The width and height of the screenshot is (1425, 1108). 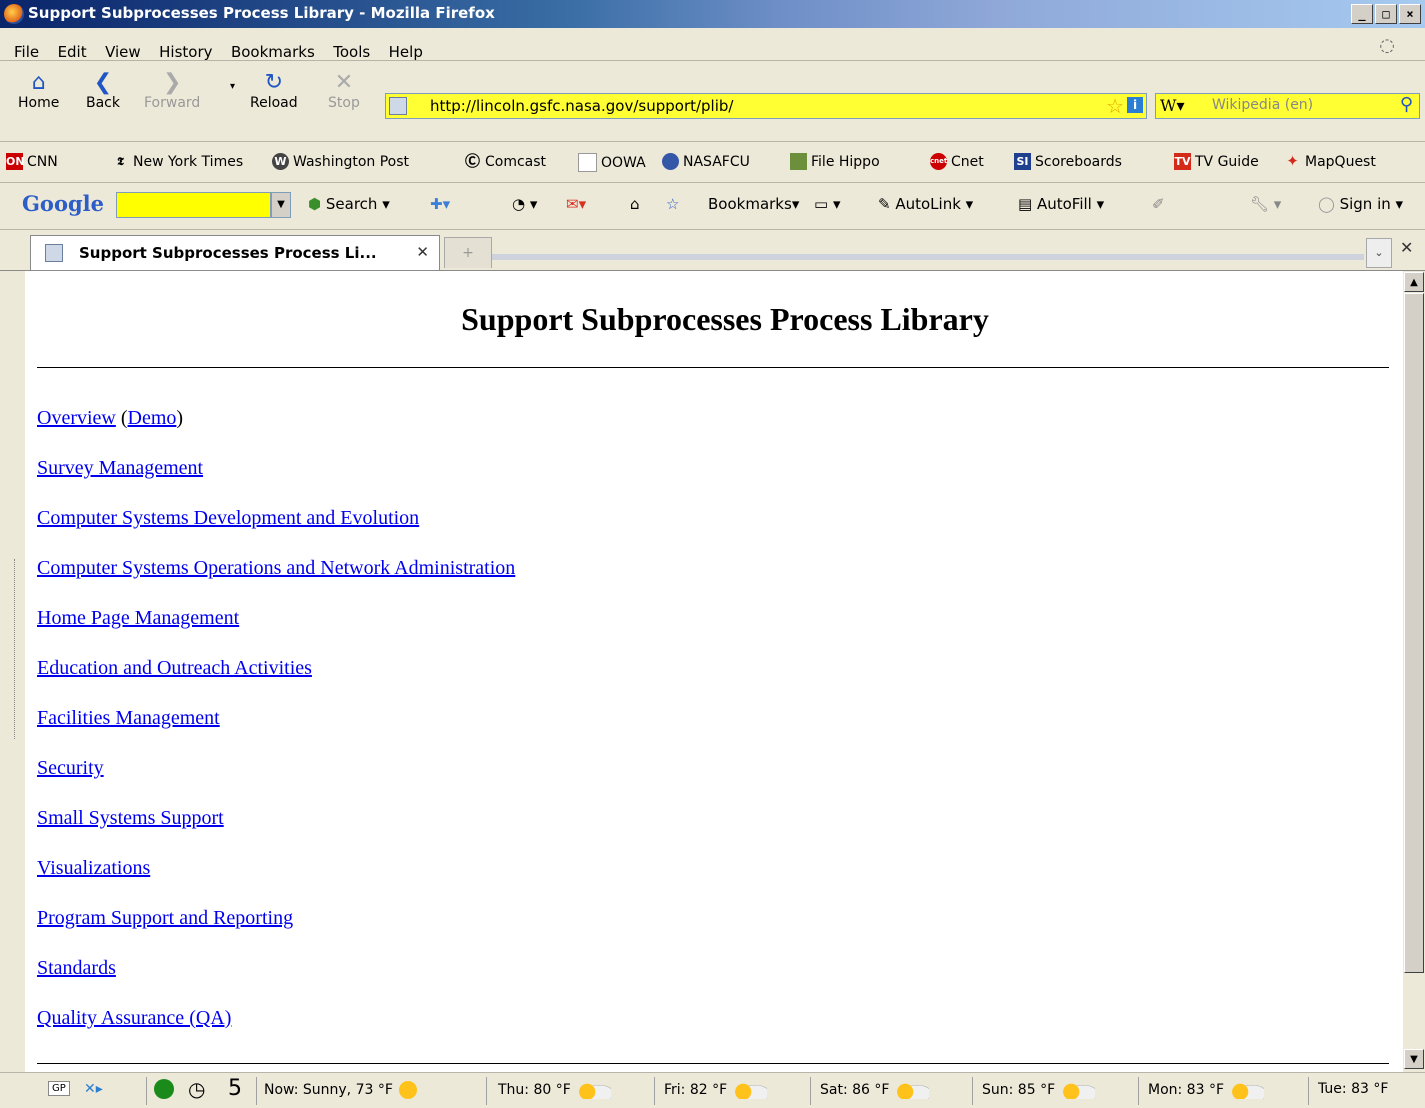 I want to click on menu-view: View, so click(x=123, y=44).